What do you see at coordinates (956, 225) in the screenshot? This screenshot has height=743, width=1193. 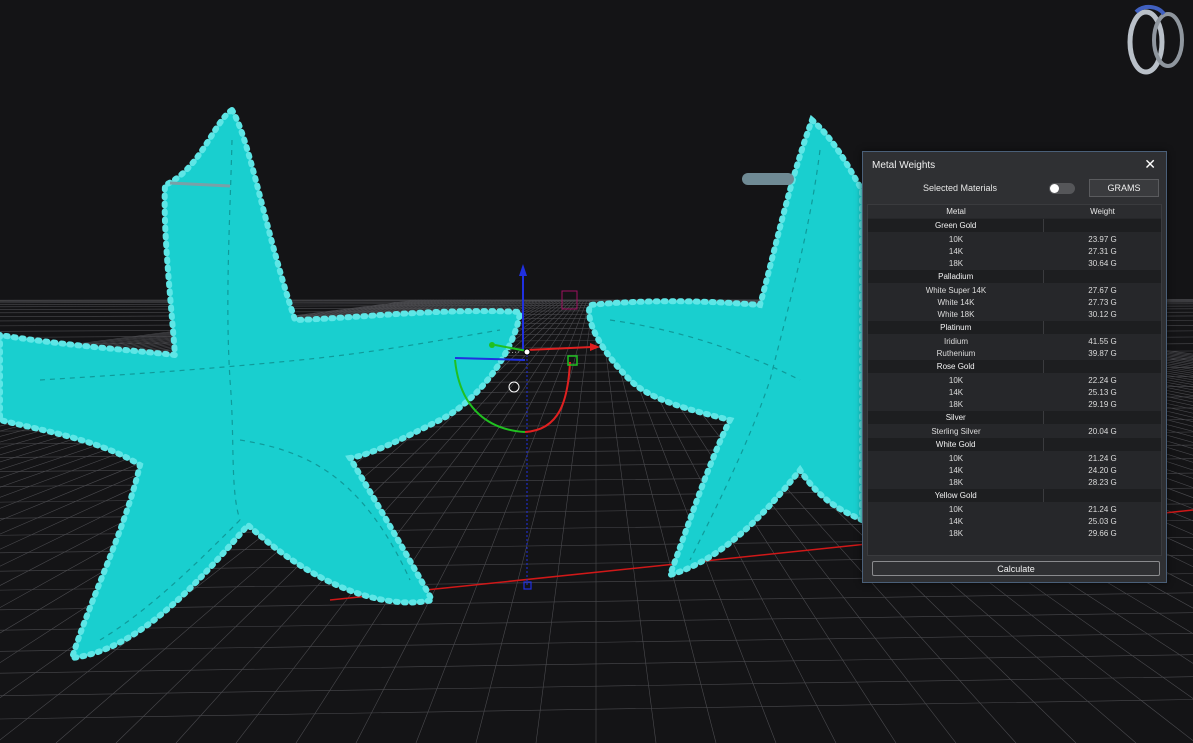 I see `group-name: Green Gold` at bounding box center [956, 225].